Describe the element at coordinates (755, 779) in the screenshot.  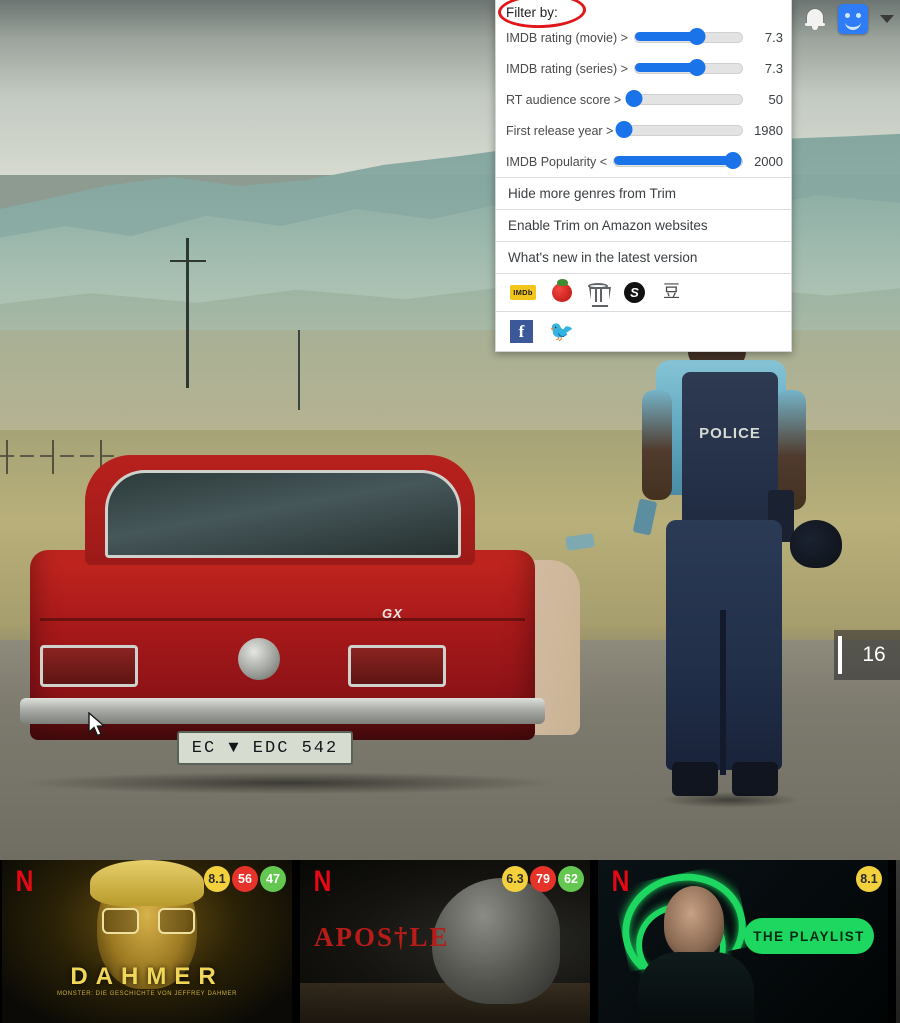
I see `officer-boot-right` at that location.